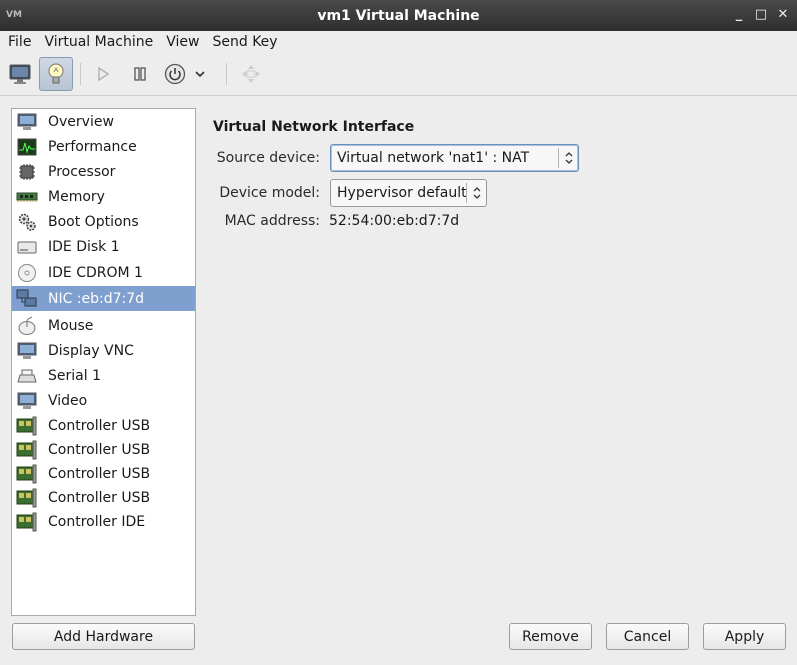 This screenshot has width=797, height=665. I want to click on hardware-item-nic: NIC :eb:d7:7d, so click(103, 298).